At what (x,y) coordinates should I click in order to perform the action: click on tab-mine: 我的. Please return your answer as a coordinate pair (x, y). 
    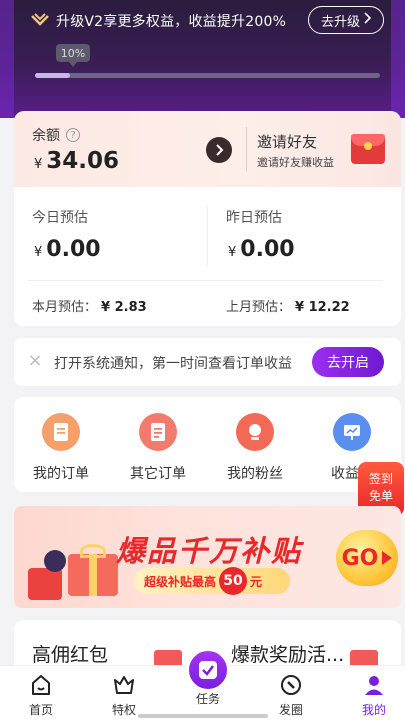
    Looking at the image, I should click on (374, 694).